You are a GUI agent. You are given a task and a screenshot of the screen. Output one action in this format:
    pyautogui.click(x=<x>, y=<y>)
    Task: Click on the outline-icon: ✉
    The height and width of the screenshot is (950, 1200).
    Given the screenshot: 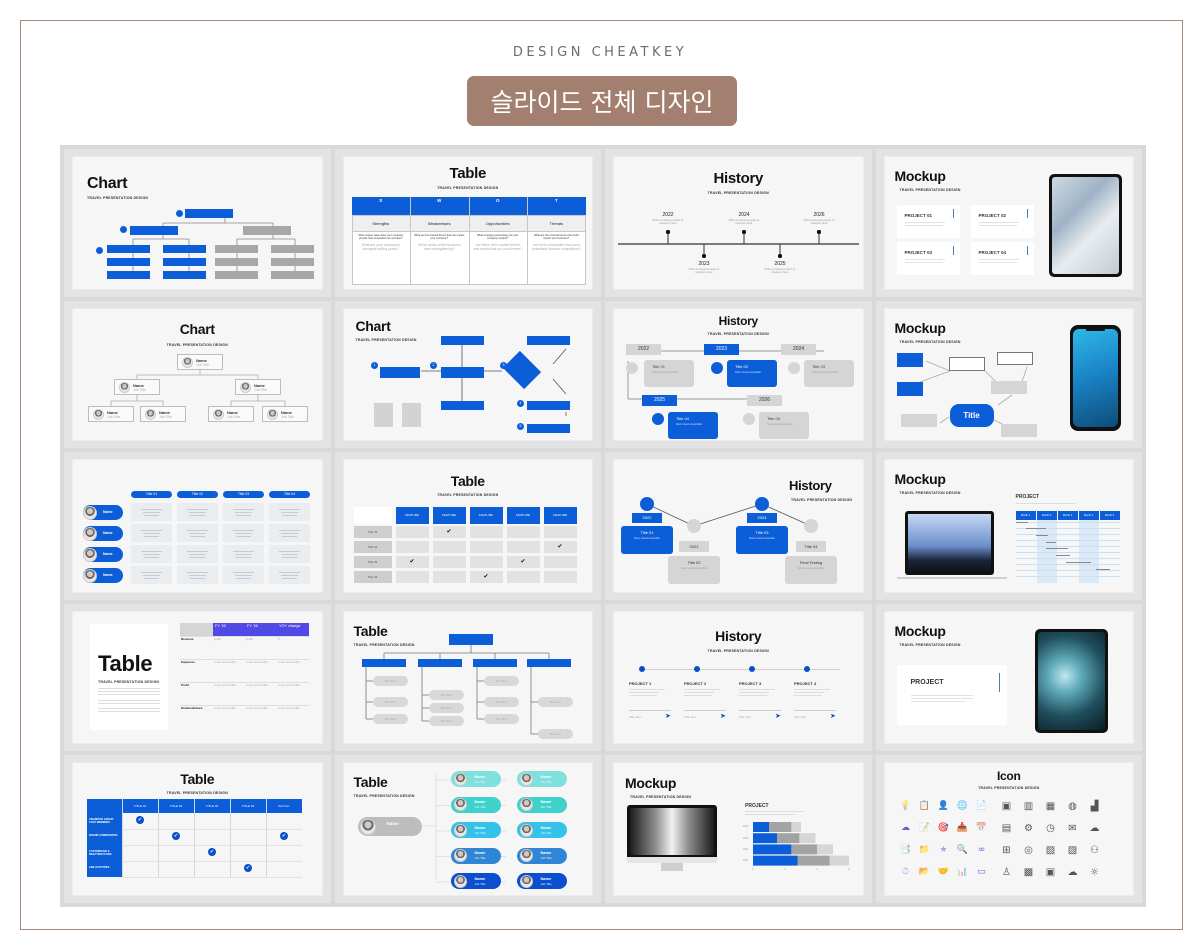 What is the action you would take?
    pyautogui.click(x=1072, y=829)
    